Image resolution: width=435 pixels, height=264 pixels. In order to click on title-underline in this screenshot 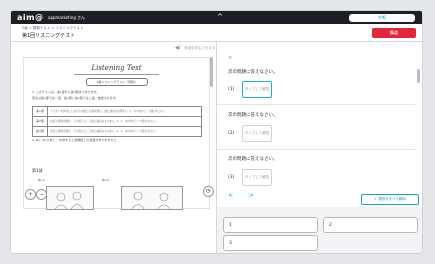, I will do `click(116, 74)`.